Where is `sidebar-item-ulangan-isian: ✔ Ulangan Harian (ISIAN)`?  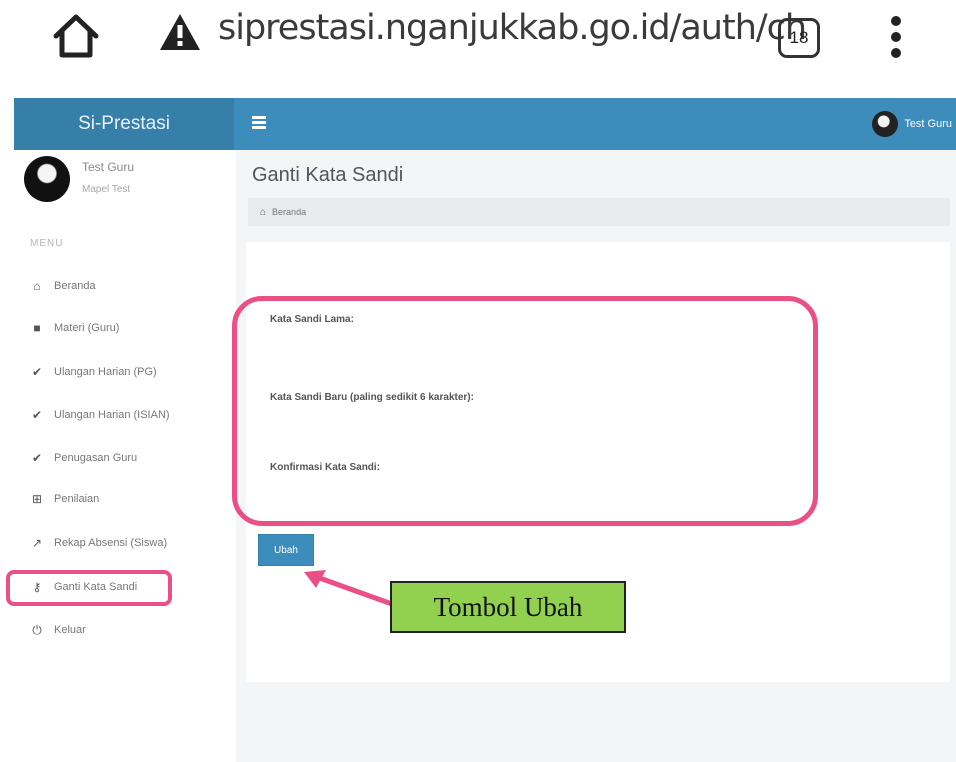 sidebar-item-ulangan-isian: ✔ Ulangan Harian (ISIAN) is located at coordinates (125, 415).